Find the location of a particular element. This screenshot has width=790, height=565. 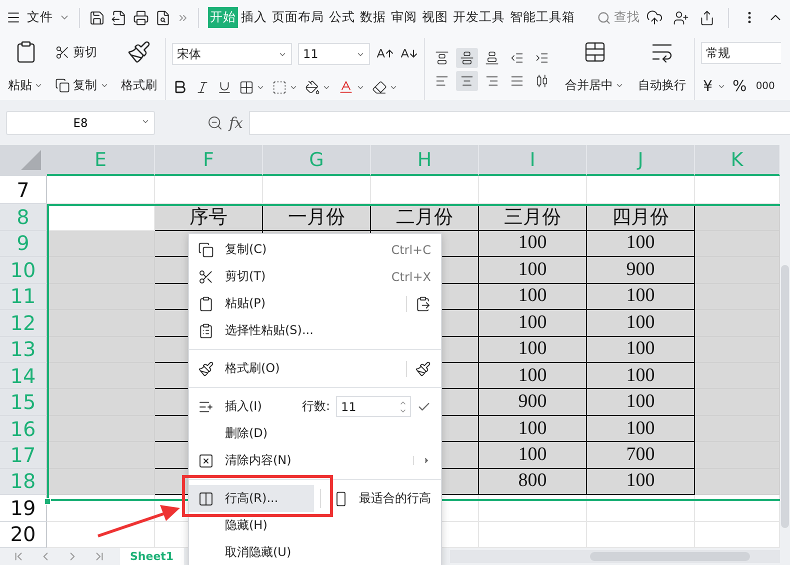

shortcut-label: Ctrl+C is located at coordinates (411, 249).